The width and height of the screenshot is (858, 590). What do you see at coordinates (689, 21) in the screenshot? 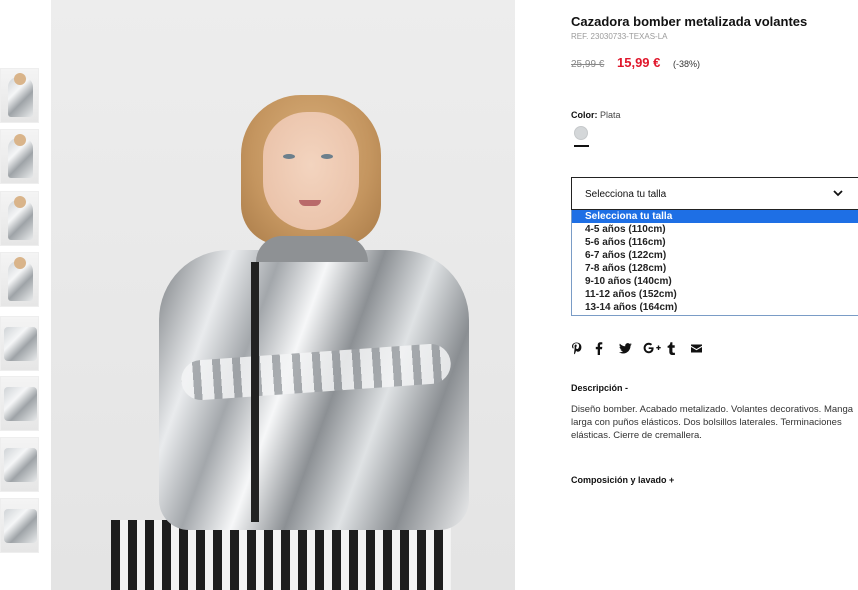
I see `product-title: Cazadora bomber metalizada volantes` at bounding box center [689, 21].